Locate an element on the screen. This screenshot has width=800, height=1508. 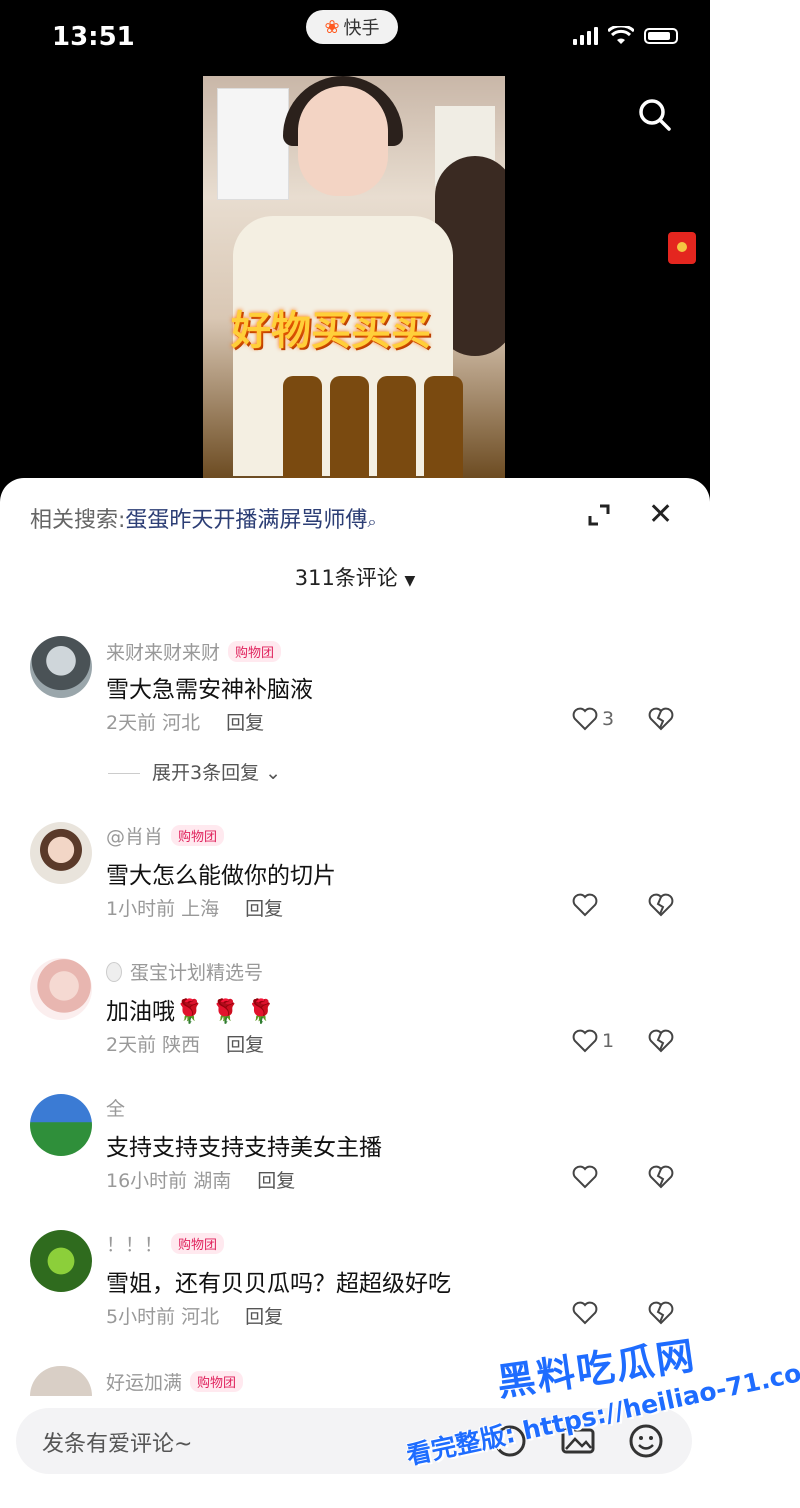
expand-replies-button: 展开3条回复 ⌄ is located at coordinates (194, 771).